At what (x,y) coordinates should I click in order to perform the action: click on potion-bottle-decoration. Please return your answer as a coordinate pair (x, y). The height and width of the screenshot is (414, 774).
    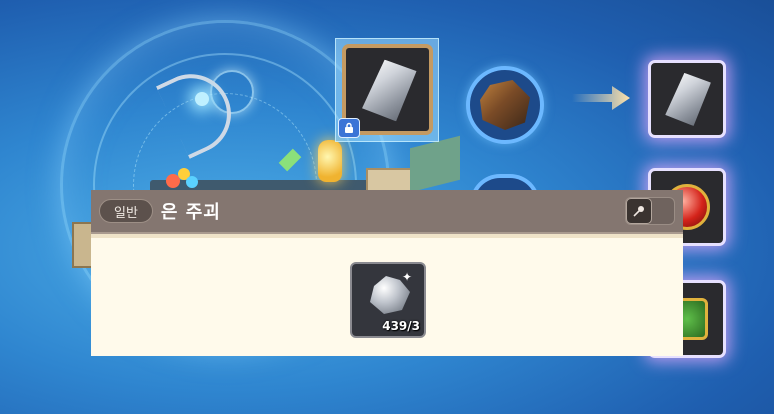
    Looking at the image, I should click on (330, 161).